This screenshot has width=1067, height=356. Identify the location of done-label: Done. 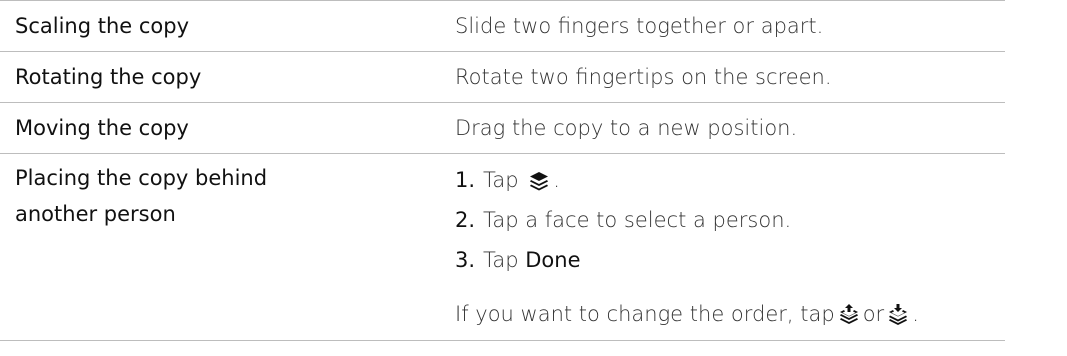
(553, 260).